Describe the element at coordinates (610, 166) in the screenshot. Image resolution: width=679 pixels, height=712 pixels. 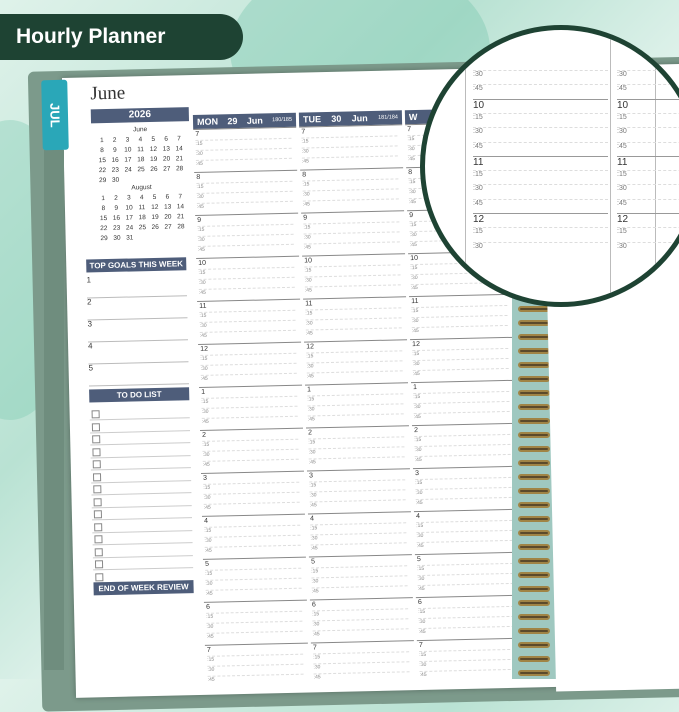
I see `mag-column-divider` at that location.